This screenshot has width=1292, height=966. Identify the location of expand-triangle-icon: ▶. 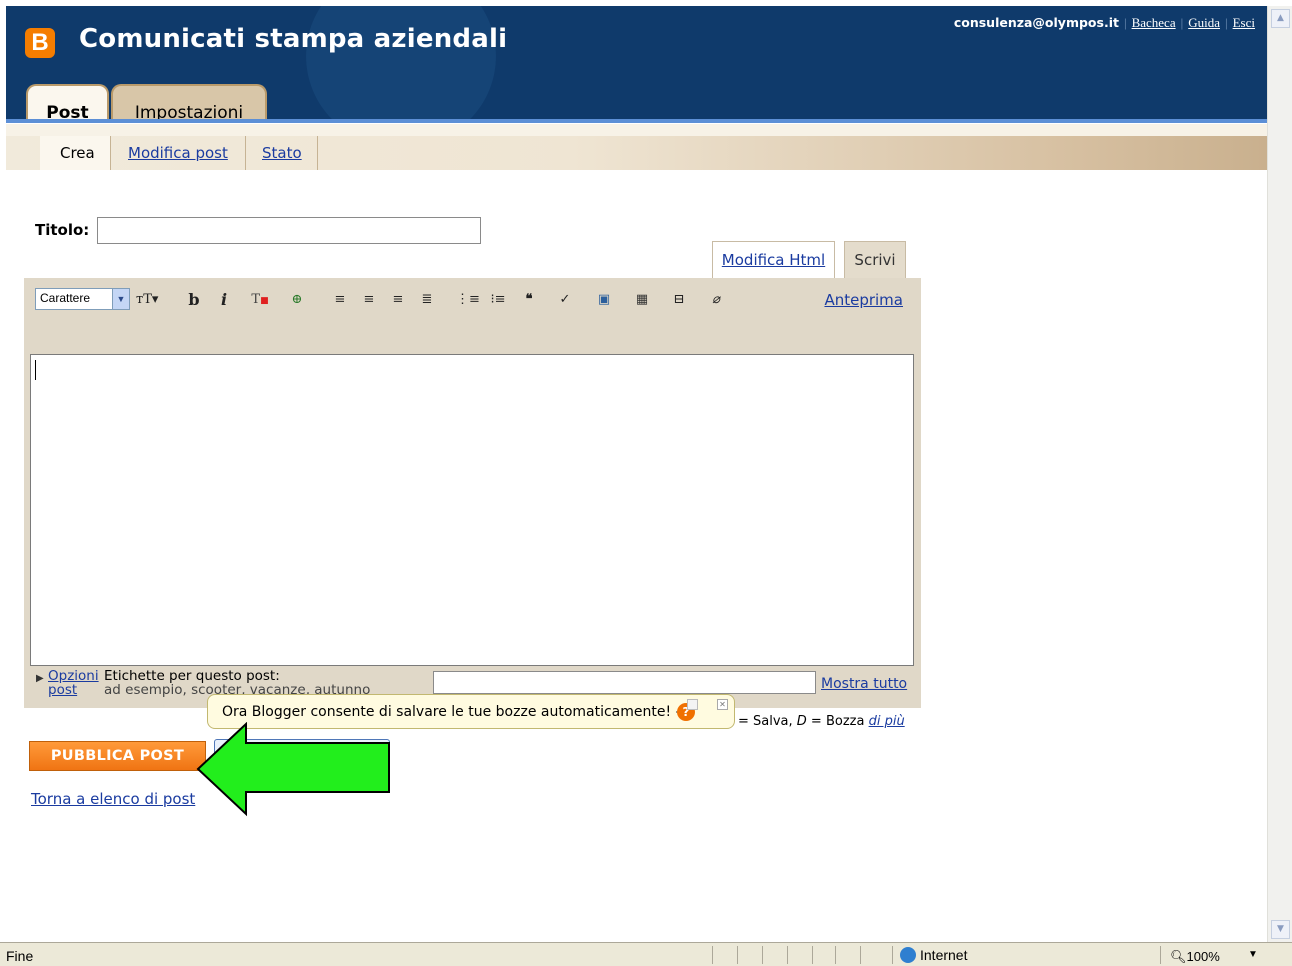
(40, 678).